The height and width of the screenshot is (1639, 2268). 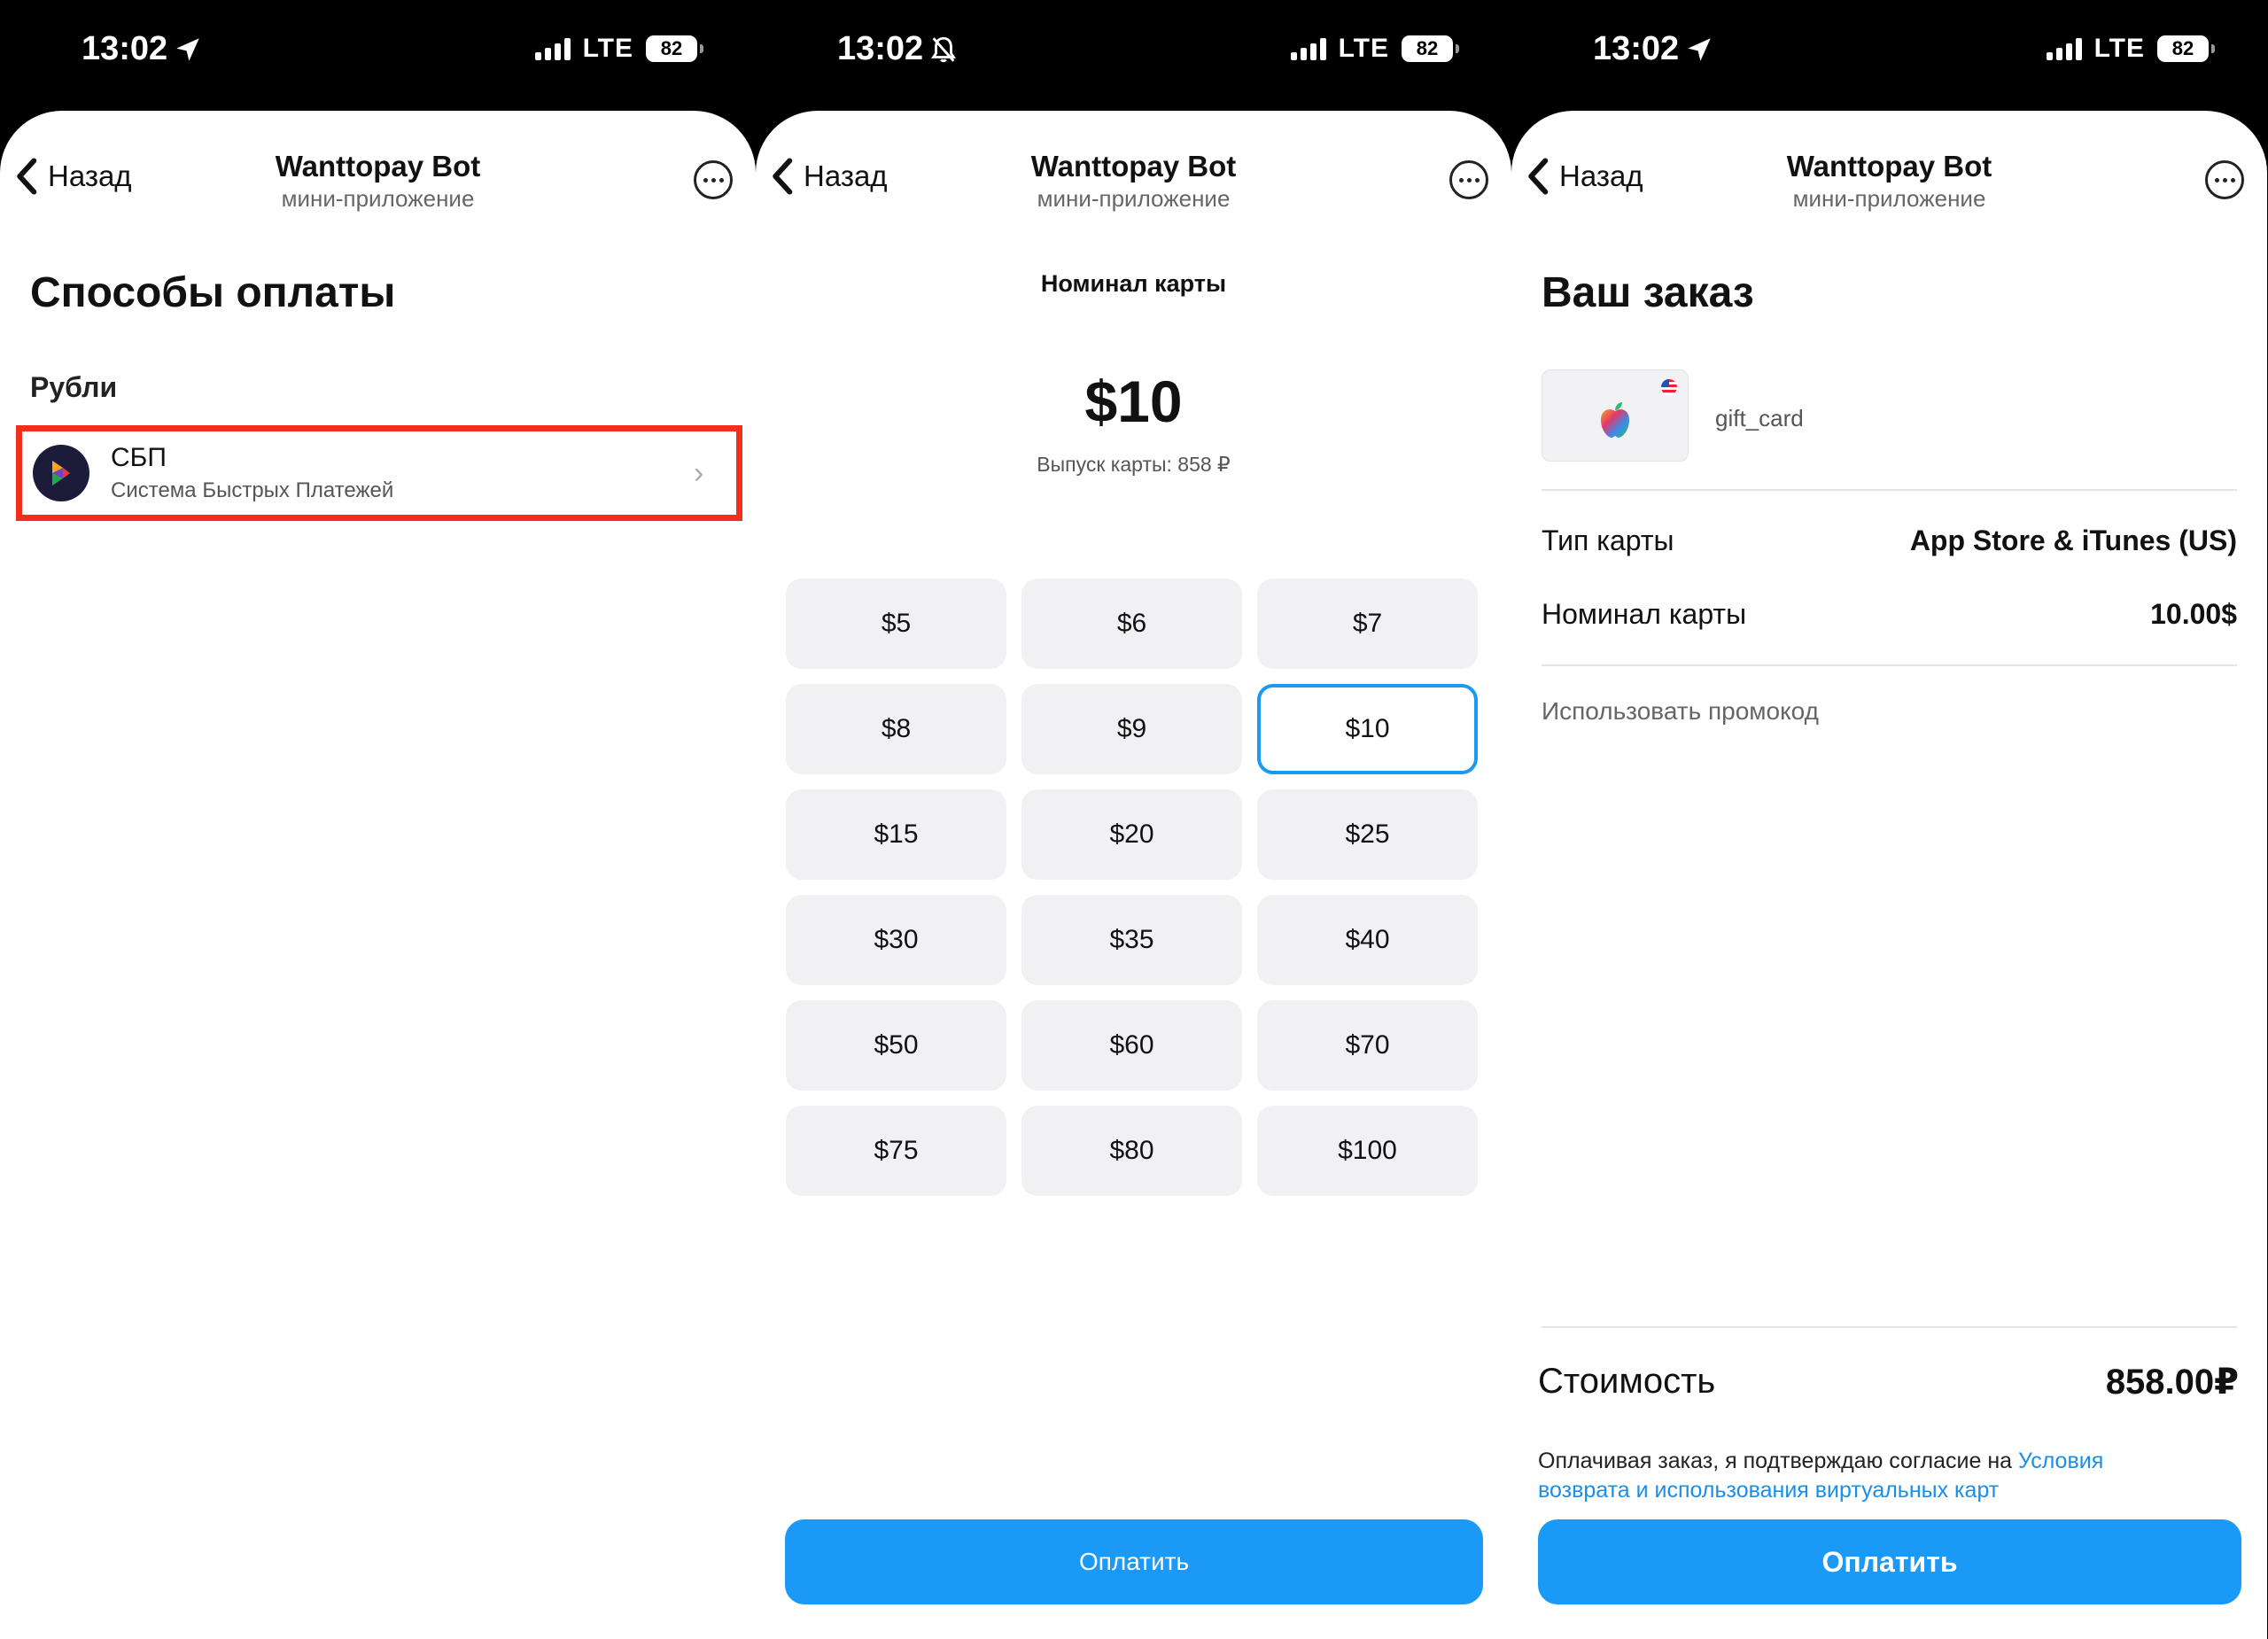 What do you see at coordinates (1131, 1151) in the screenshot?
I see `denomination-option: $80` at bounding box center [1131, 1151].